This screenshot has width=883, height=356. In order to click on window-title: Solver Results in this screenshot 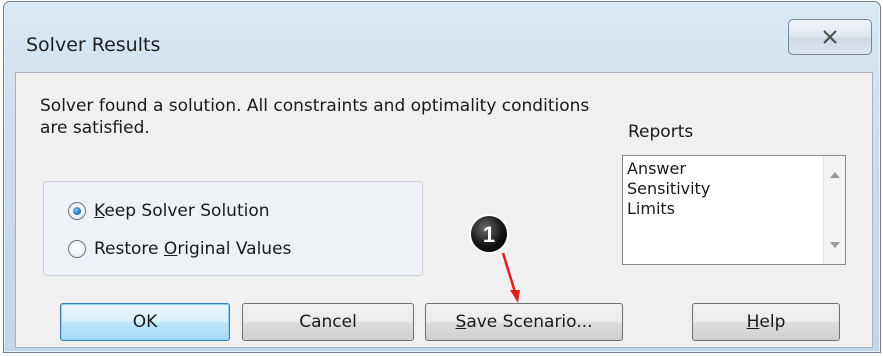, I will do `click(93, 45)`.